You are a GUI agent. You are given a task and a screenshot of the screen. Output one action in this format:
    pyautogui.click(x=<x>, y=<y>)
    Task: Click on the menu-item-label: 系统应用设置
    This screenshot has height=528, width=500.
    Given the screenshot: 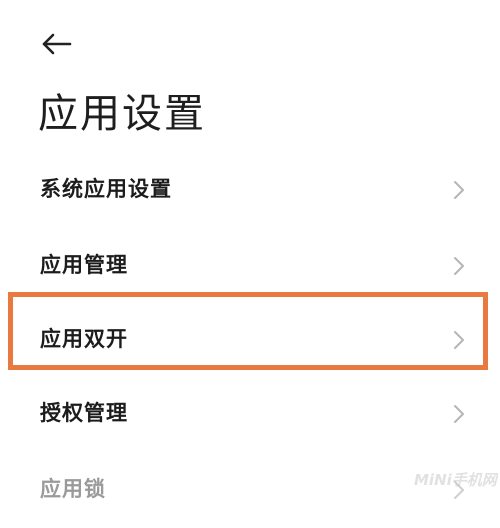 What is the action you would take?
    pyautogui.click(x=106, y=189)
    